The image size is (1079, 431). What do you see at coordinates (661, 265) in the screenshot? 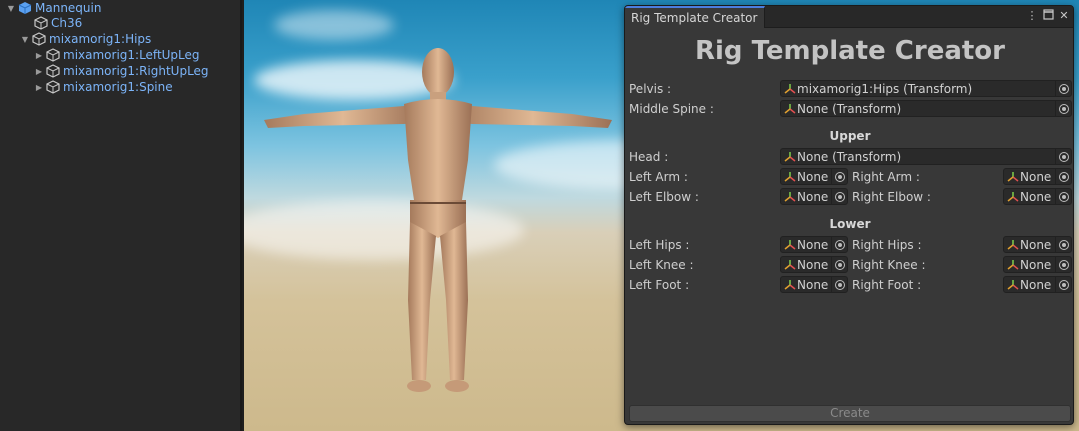
I see `left-knee-label: Left Knee :` at bounding box center [661, 265].